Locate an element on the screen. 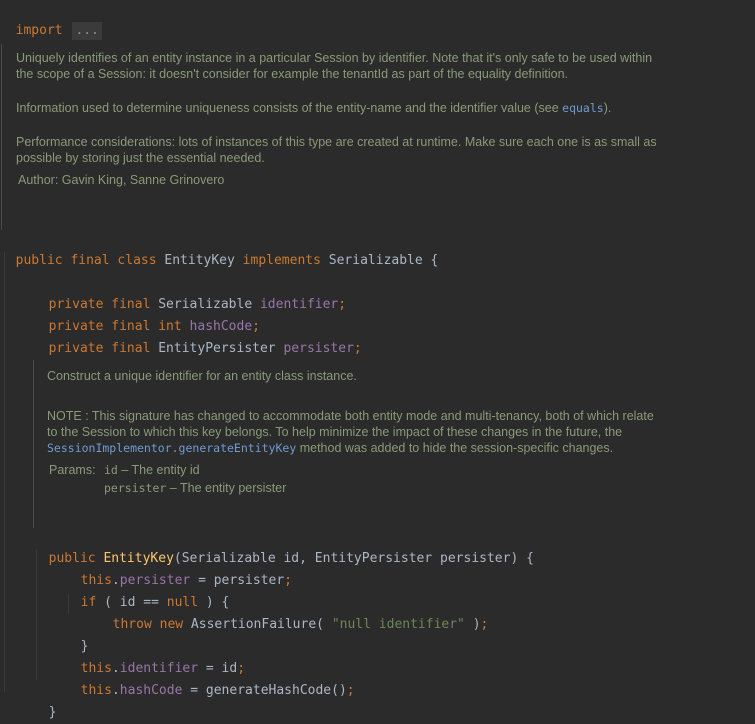  class-name: EntityKey is located at coordinates (199, 260).